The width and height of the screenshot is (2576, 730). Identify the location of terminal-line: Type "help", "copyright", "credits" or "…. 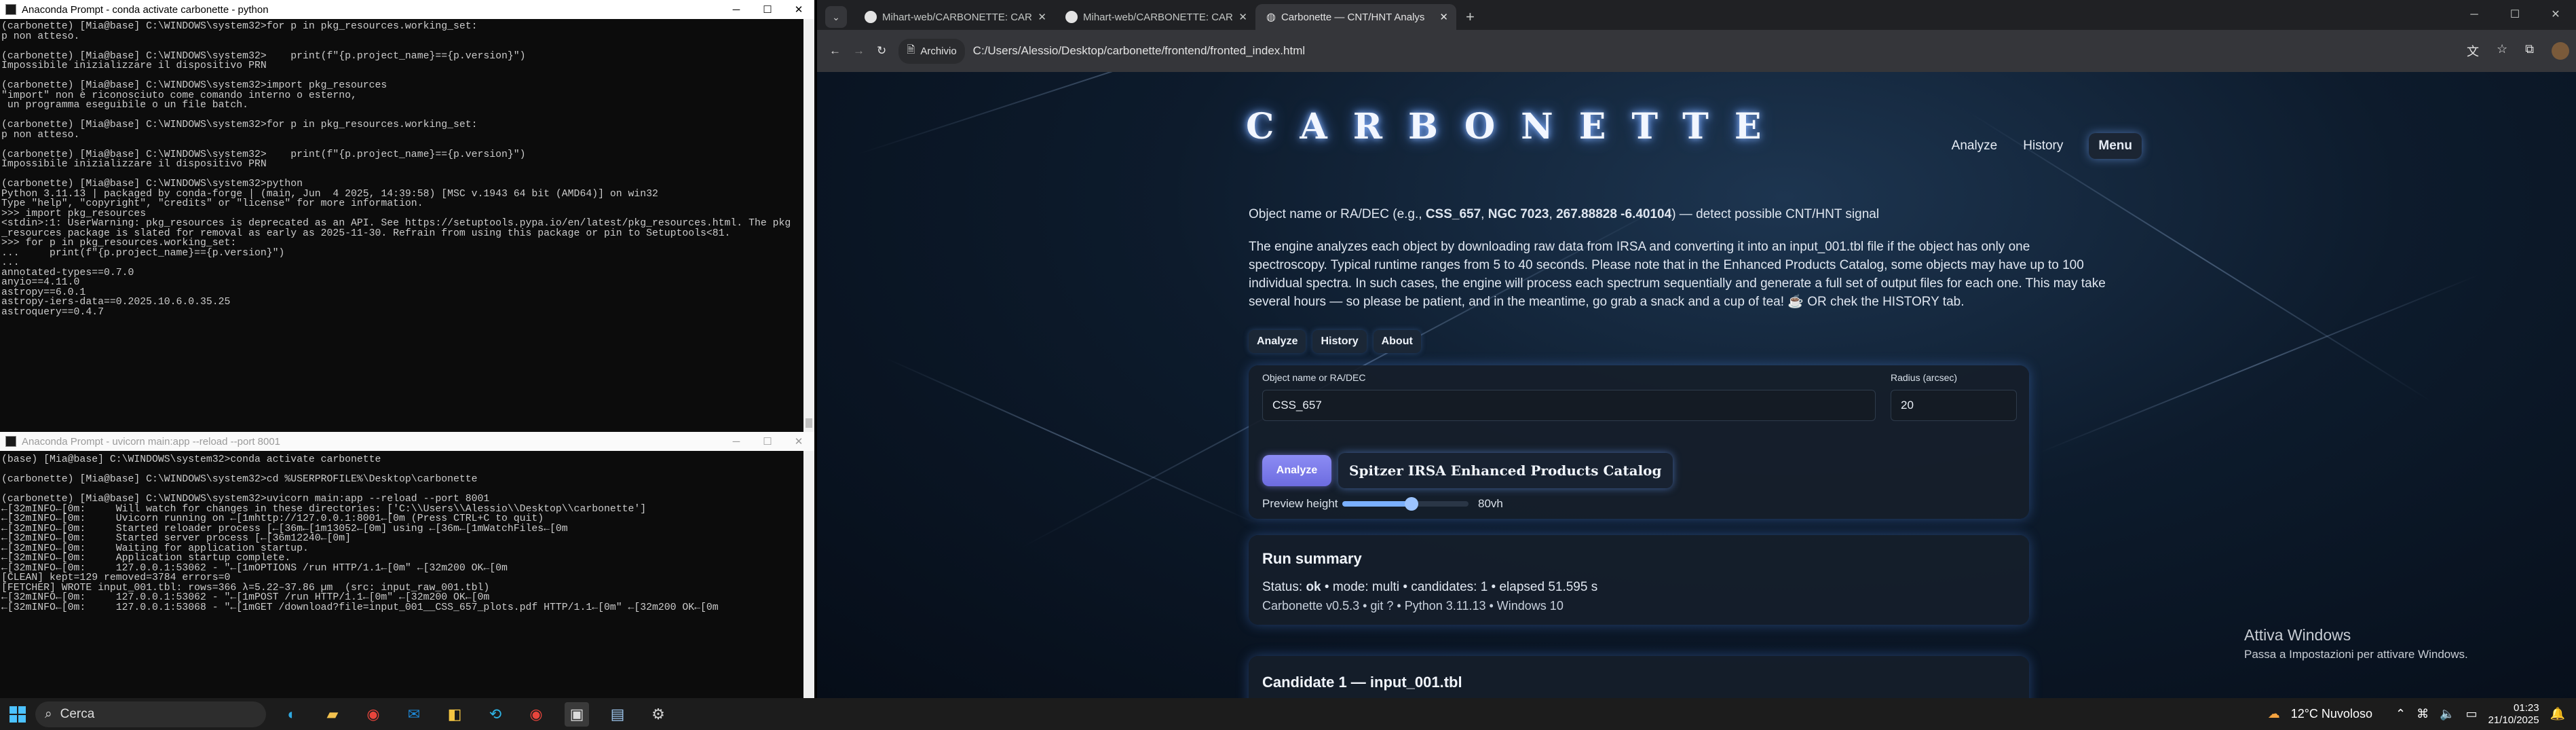
(212, 203).